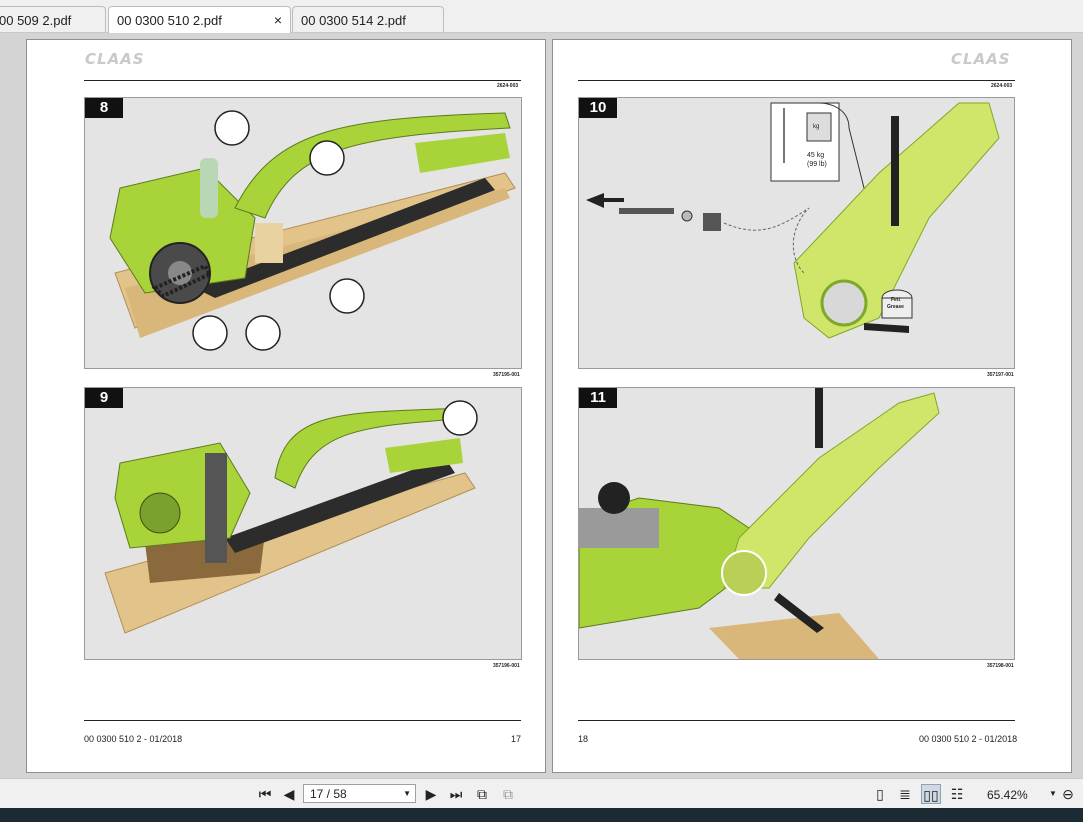 This screenshot has height=822, width=1083. I want to click on zoom-level: 65.42%, so click(1007, 795).